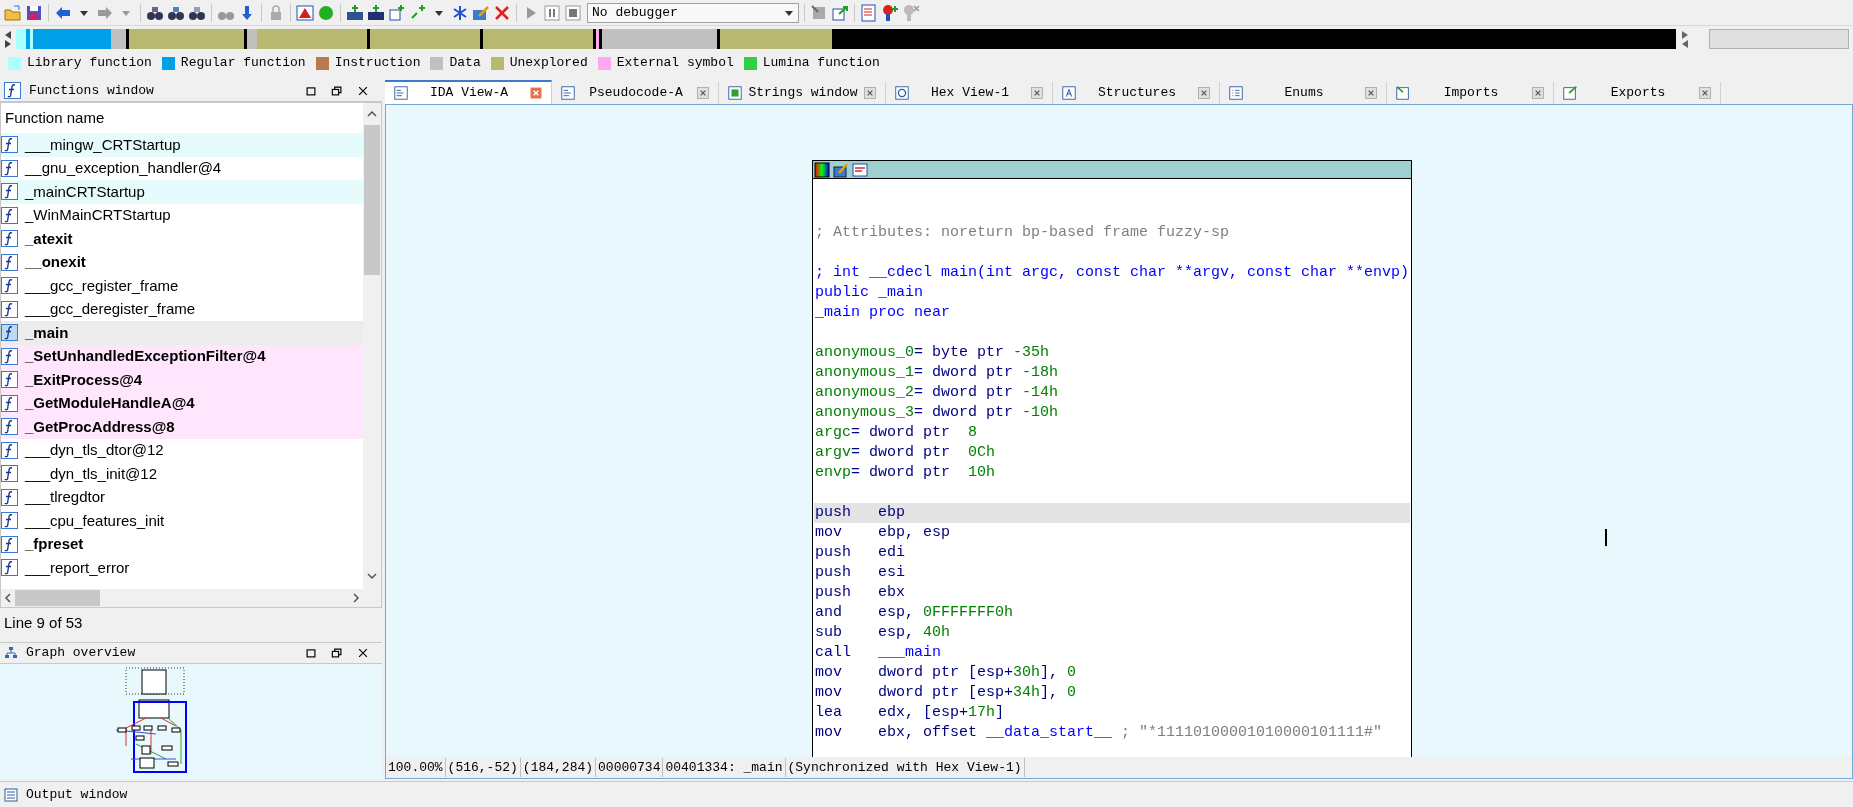 The image size is (1853, 807). What do you see at coordinates (468, 92) in the screenshot?
I see `tab: IDA View-A` at bounding box center [468, 92].